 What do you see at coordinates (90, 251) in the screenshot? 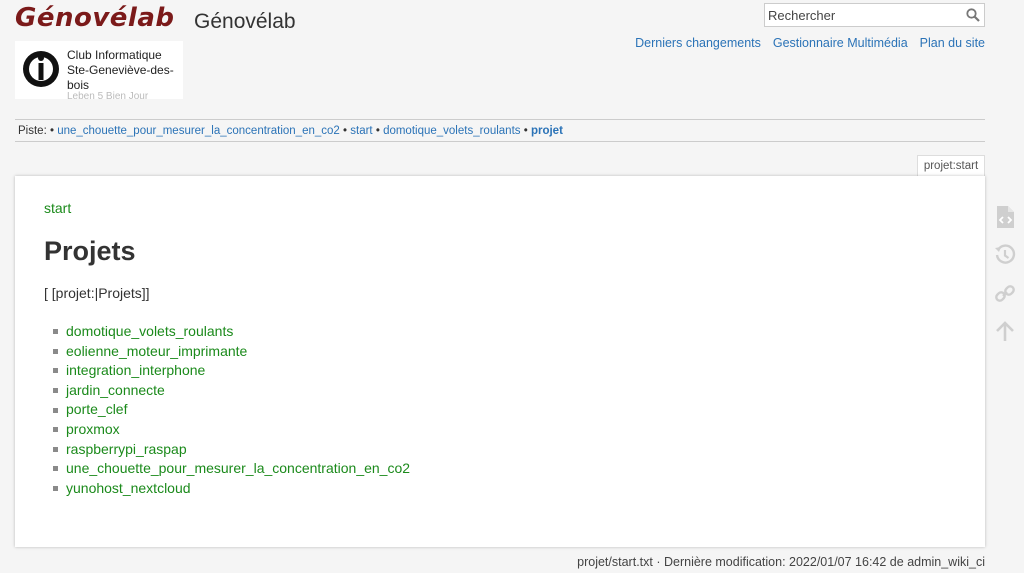
I see `page-title: Projets` at bounding box center [90, 251].